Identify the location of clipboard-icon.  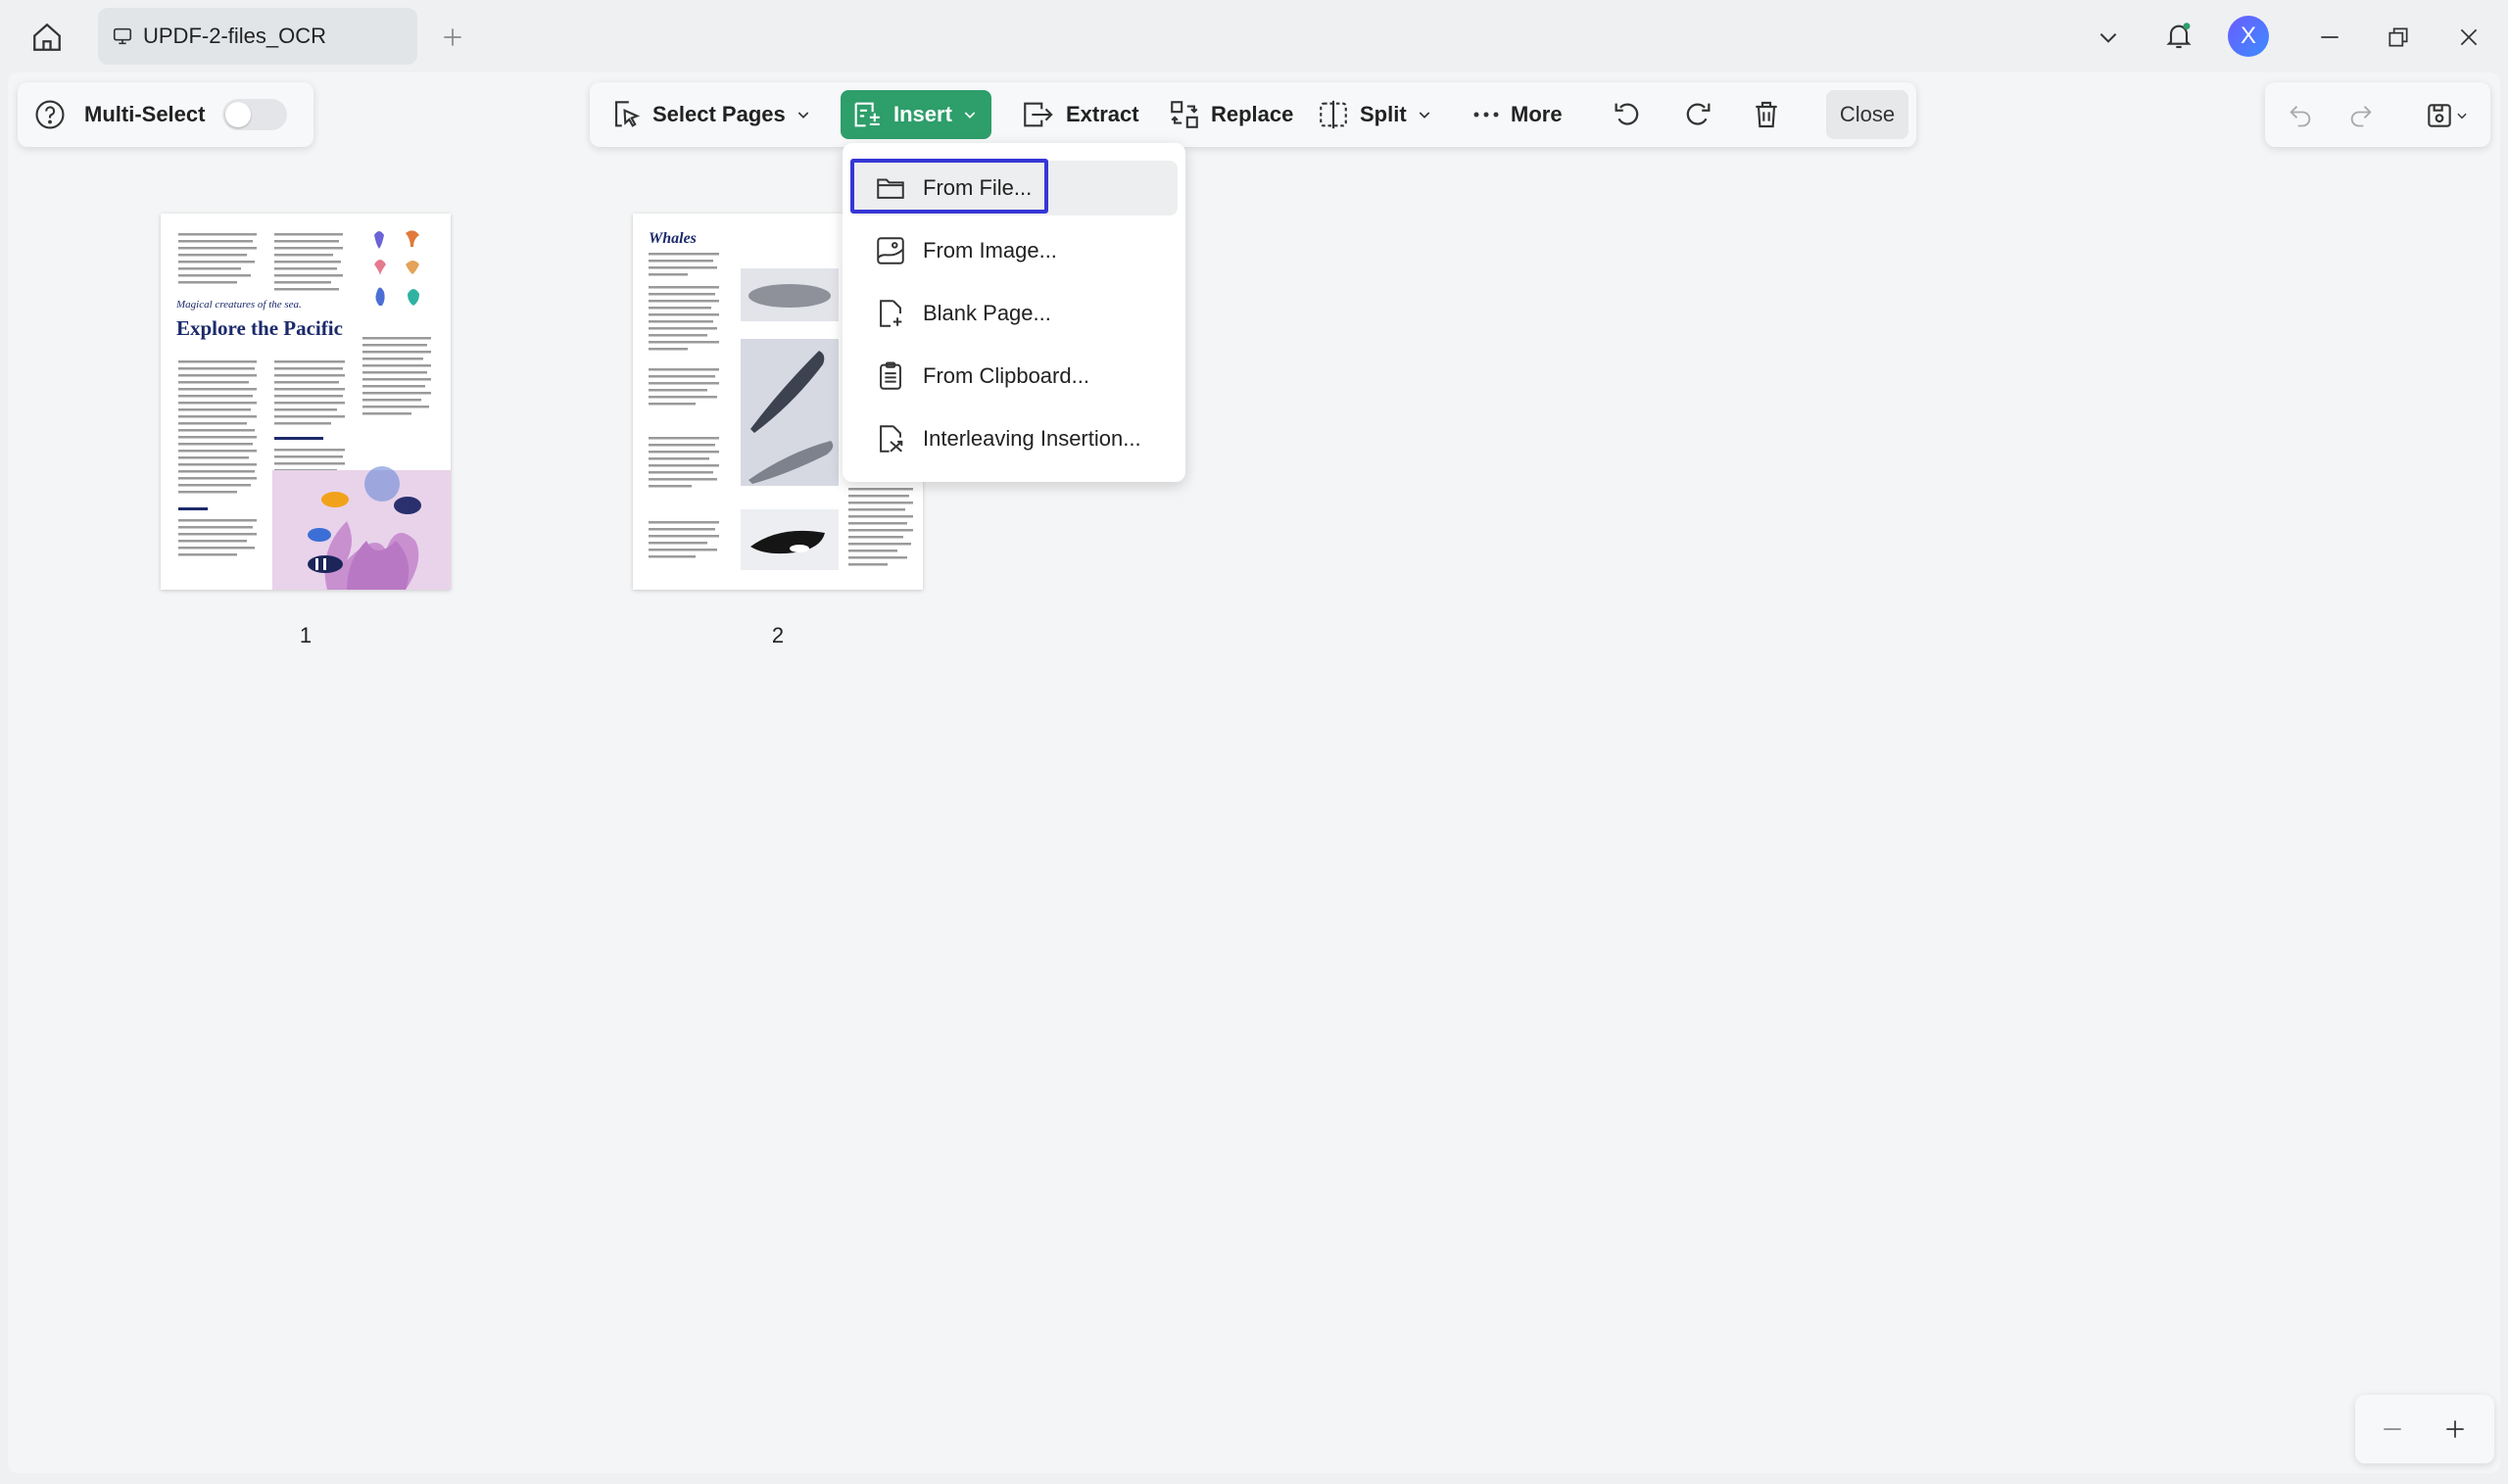
(890, 375).